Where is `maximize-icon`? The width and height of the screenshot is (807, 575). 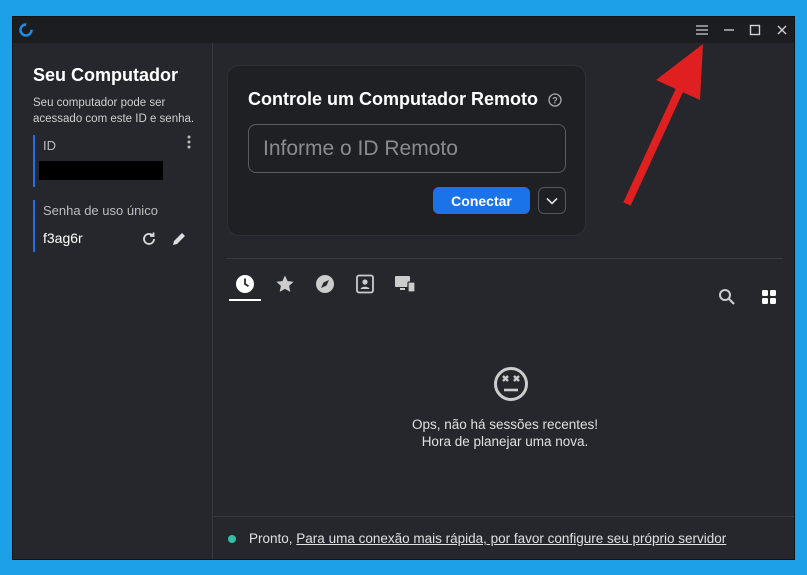 maximize-icon is located at coordinates (755, 30).